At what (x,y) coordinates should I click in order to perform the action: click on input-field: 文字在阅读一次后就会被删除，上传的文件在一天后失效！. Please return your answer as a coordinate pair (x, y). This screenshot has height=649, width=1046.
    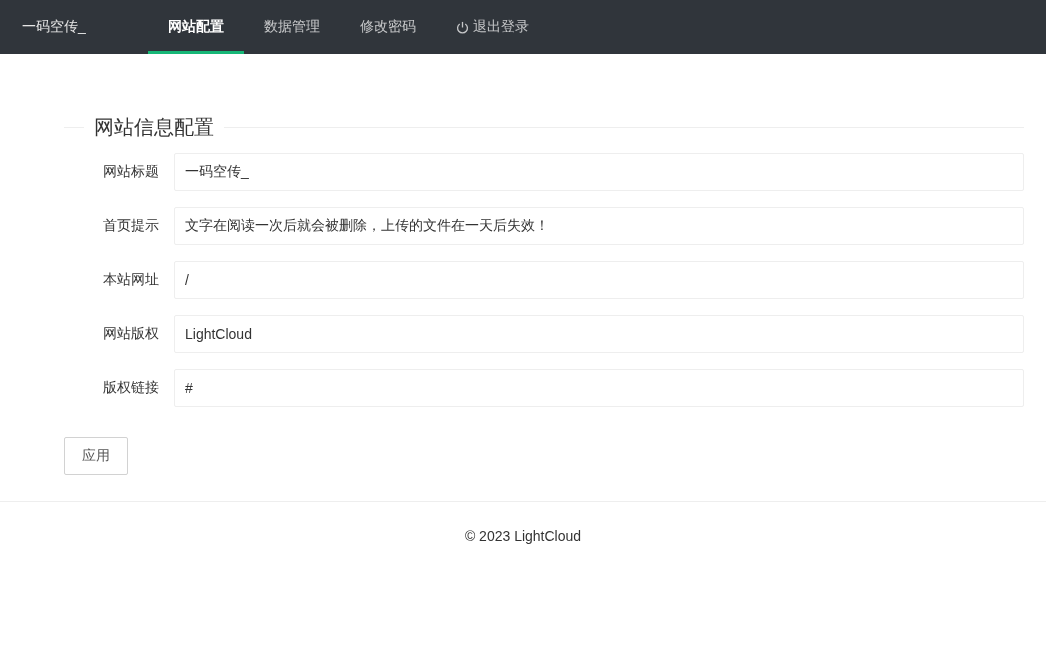
    Looking at the image, I should click on (599, 226).